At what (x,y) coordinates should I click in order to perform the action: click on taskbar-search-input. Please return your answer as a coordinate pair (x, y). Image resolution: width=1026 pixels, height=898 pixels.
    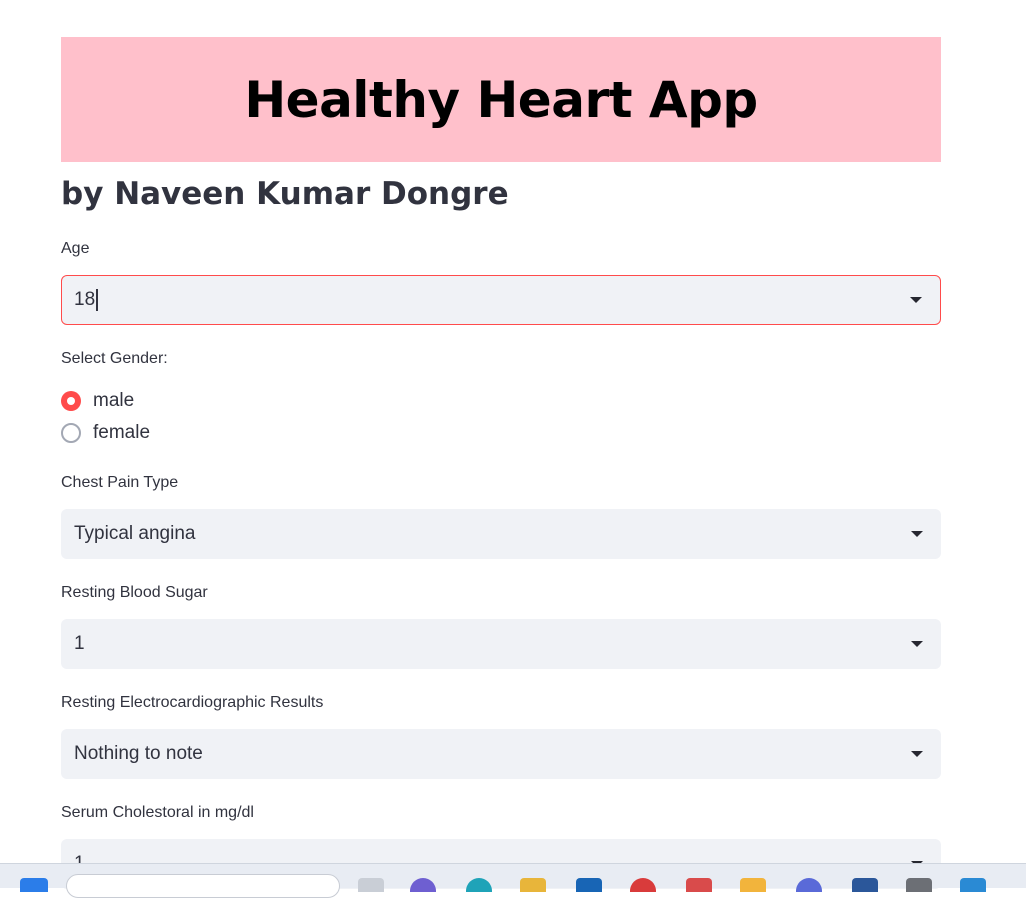
    Looking at the image, I should click on (203, 886).